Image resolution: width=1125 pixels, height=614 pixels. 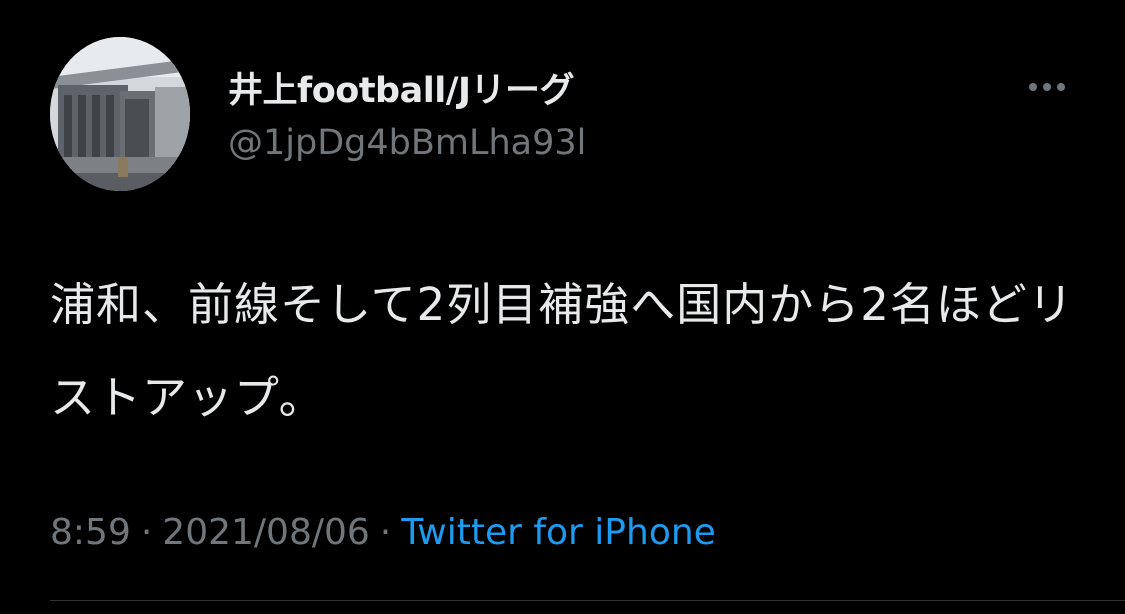 I want to click on tweet-metadata: 8:59 · 2021/08/06 · Twitter for iPhone, so click(x=383, y=532).